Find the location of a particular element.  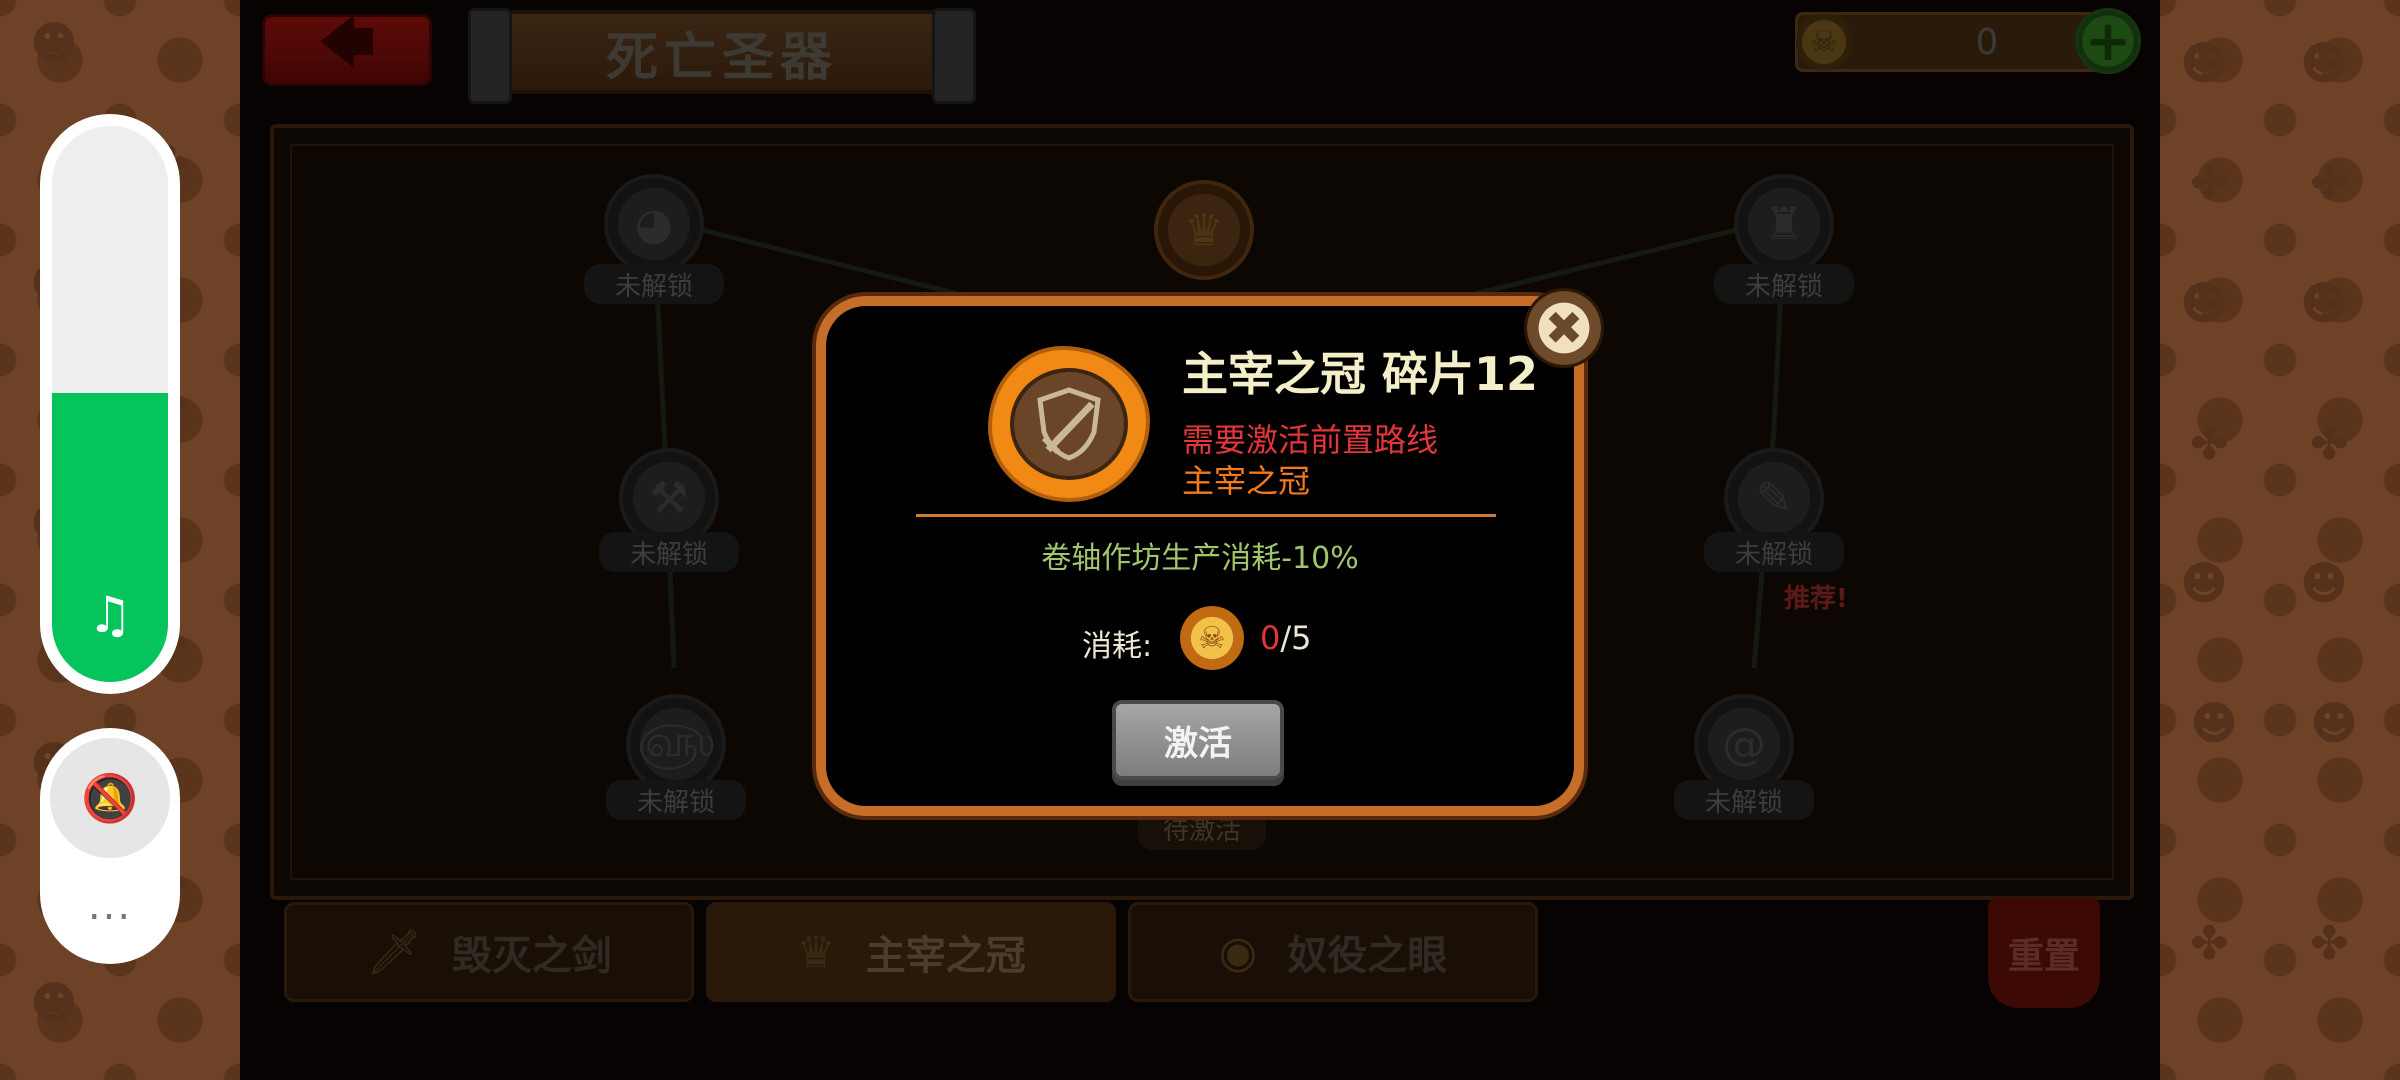

plus-icon: + is located at coordinates (2108, 41).